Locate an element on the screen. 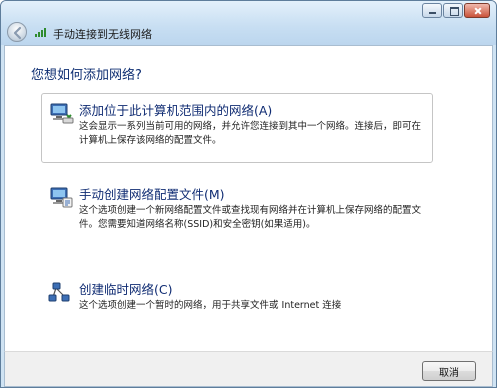 The height and width of the screenshot is (388, 497). title-bar: 手动连接到无线网络 is located at coordinates (248, 23).